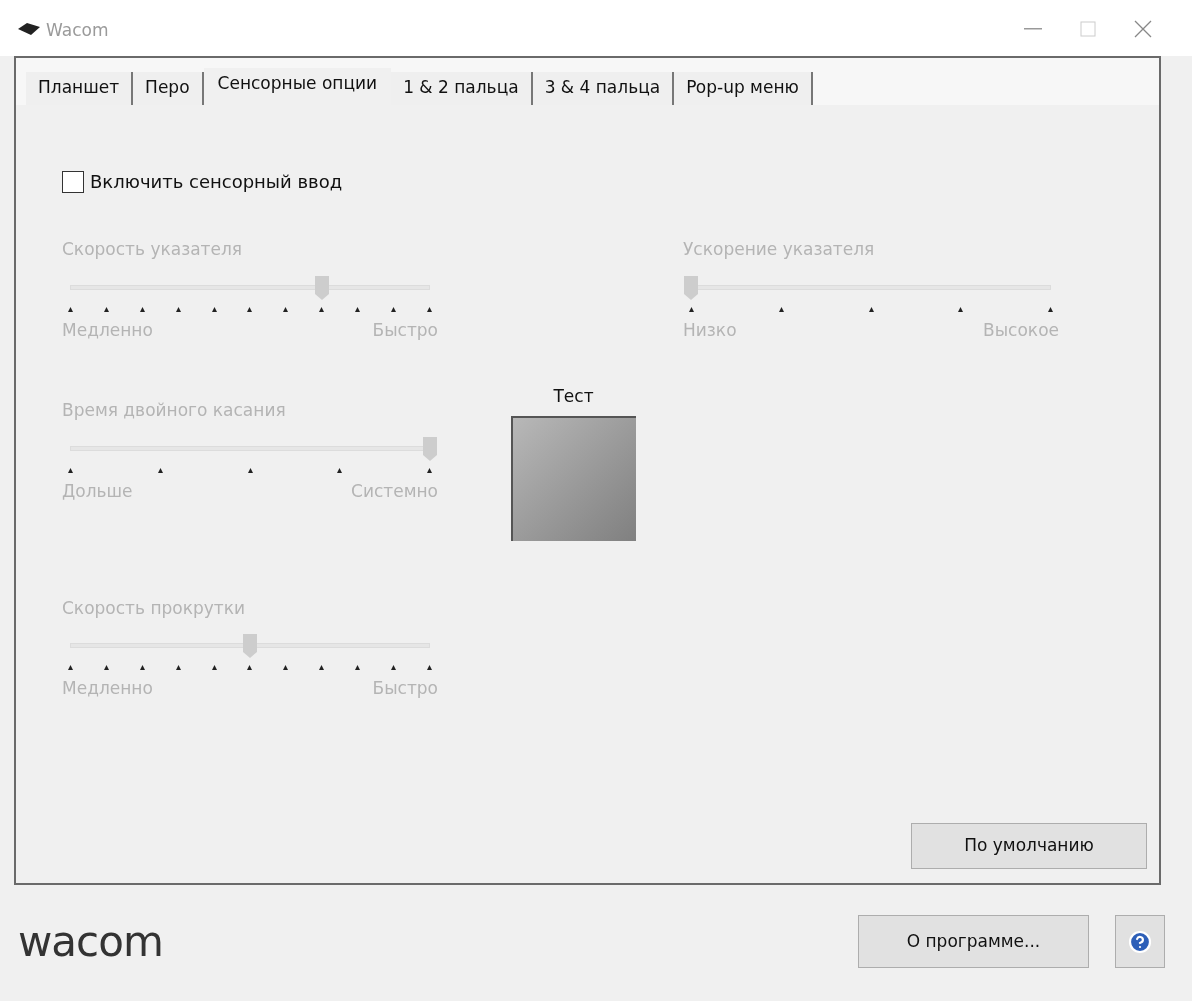 The width and height of the screenshot is (1192, 1001). What do you see at coordinates (1021, 330) in the screenshot?
I see `slider-max-label: Высокое` at bounding box center [1021, 330].